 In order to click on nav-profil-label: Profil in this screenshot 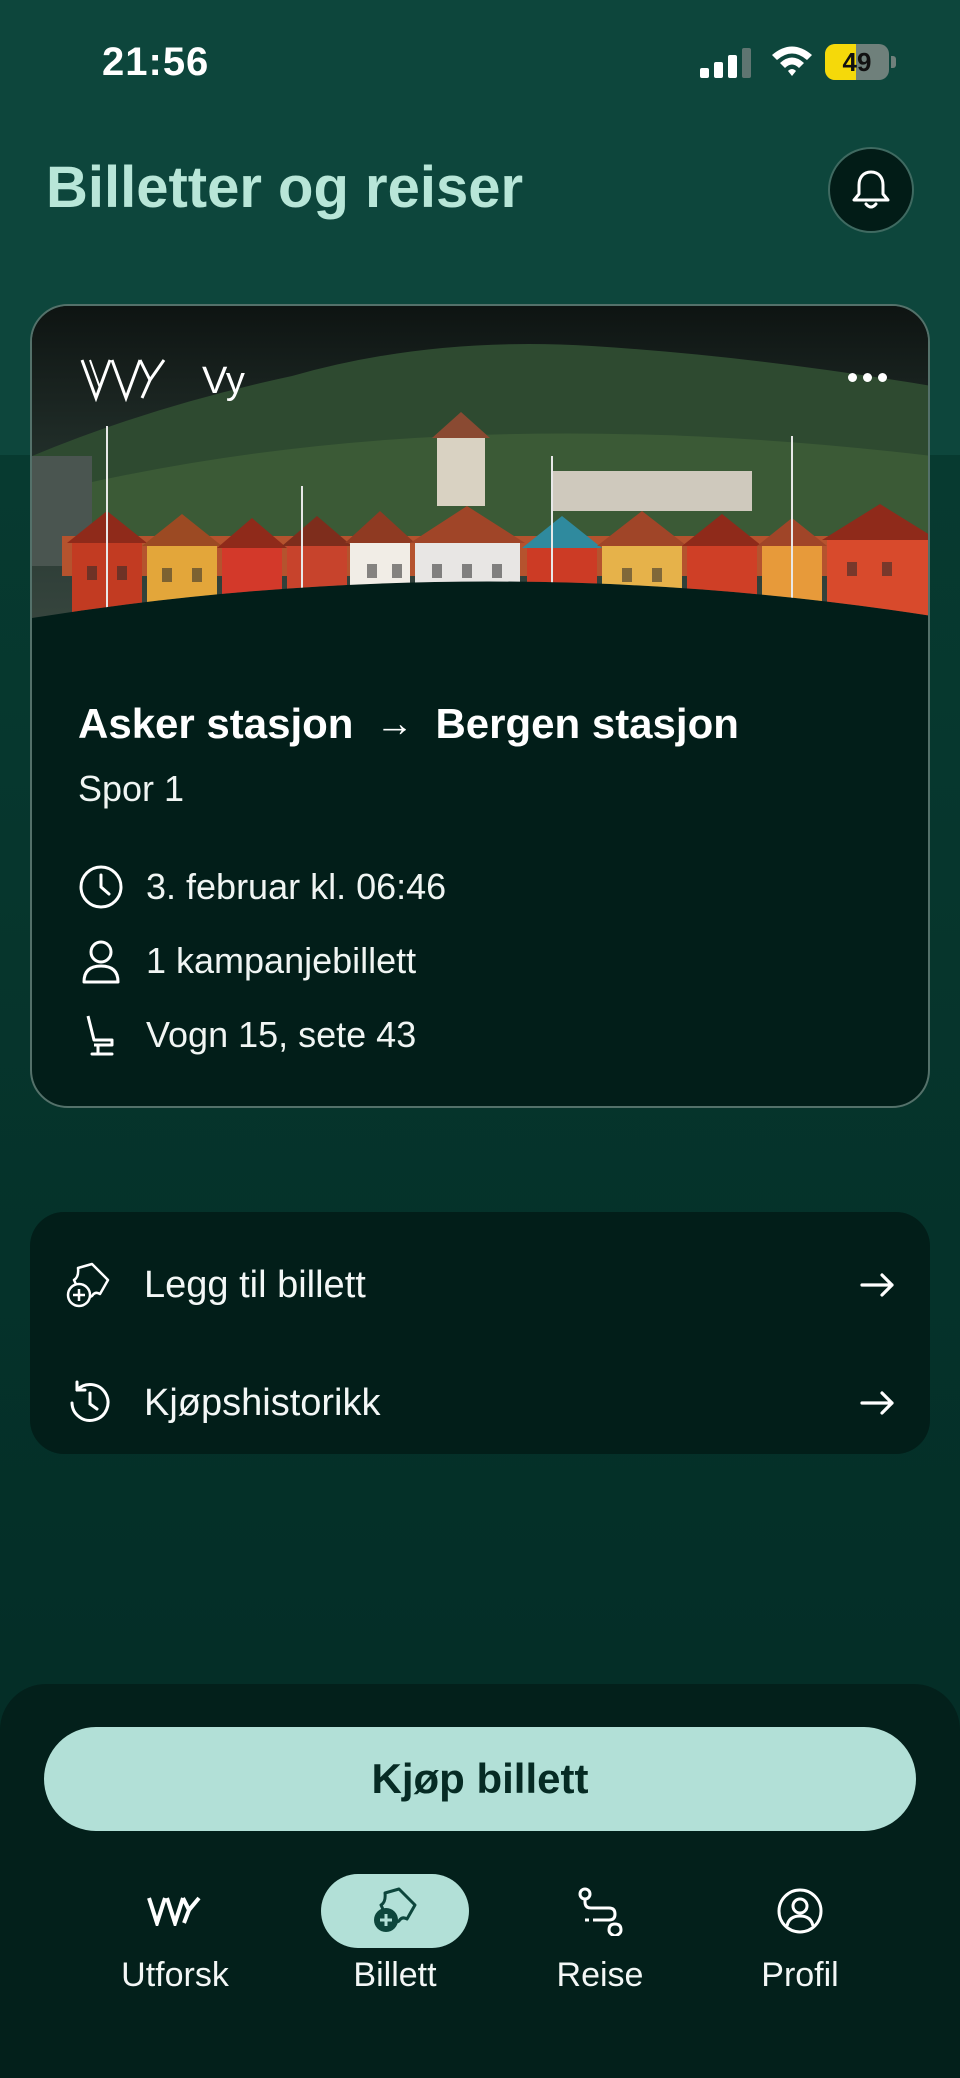, I will do `click(800, 1975)`.